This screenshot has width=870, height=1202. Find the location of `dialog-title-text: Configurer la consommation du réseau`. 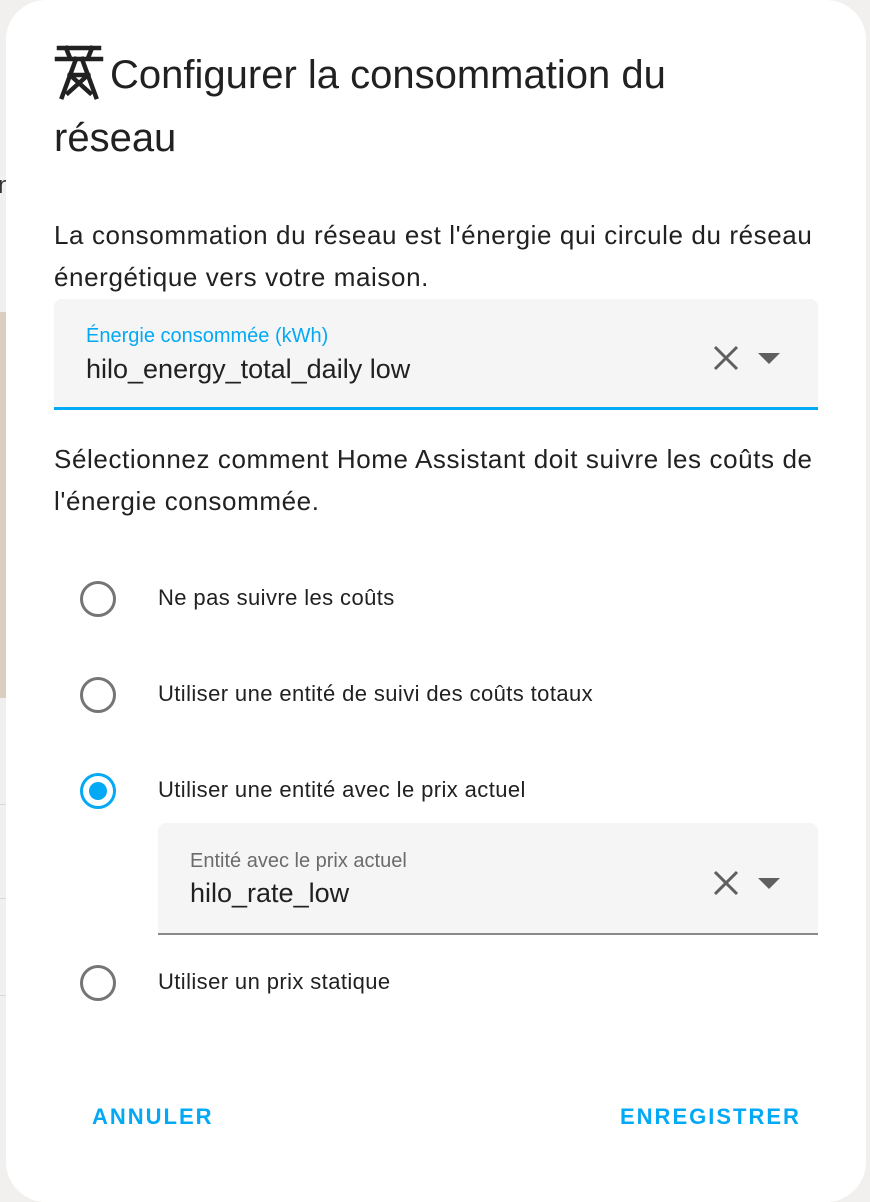

dialog-title-text: Configurer la consommation du réseau is located at coordinates (360, 106).